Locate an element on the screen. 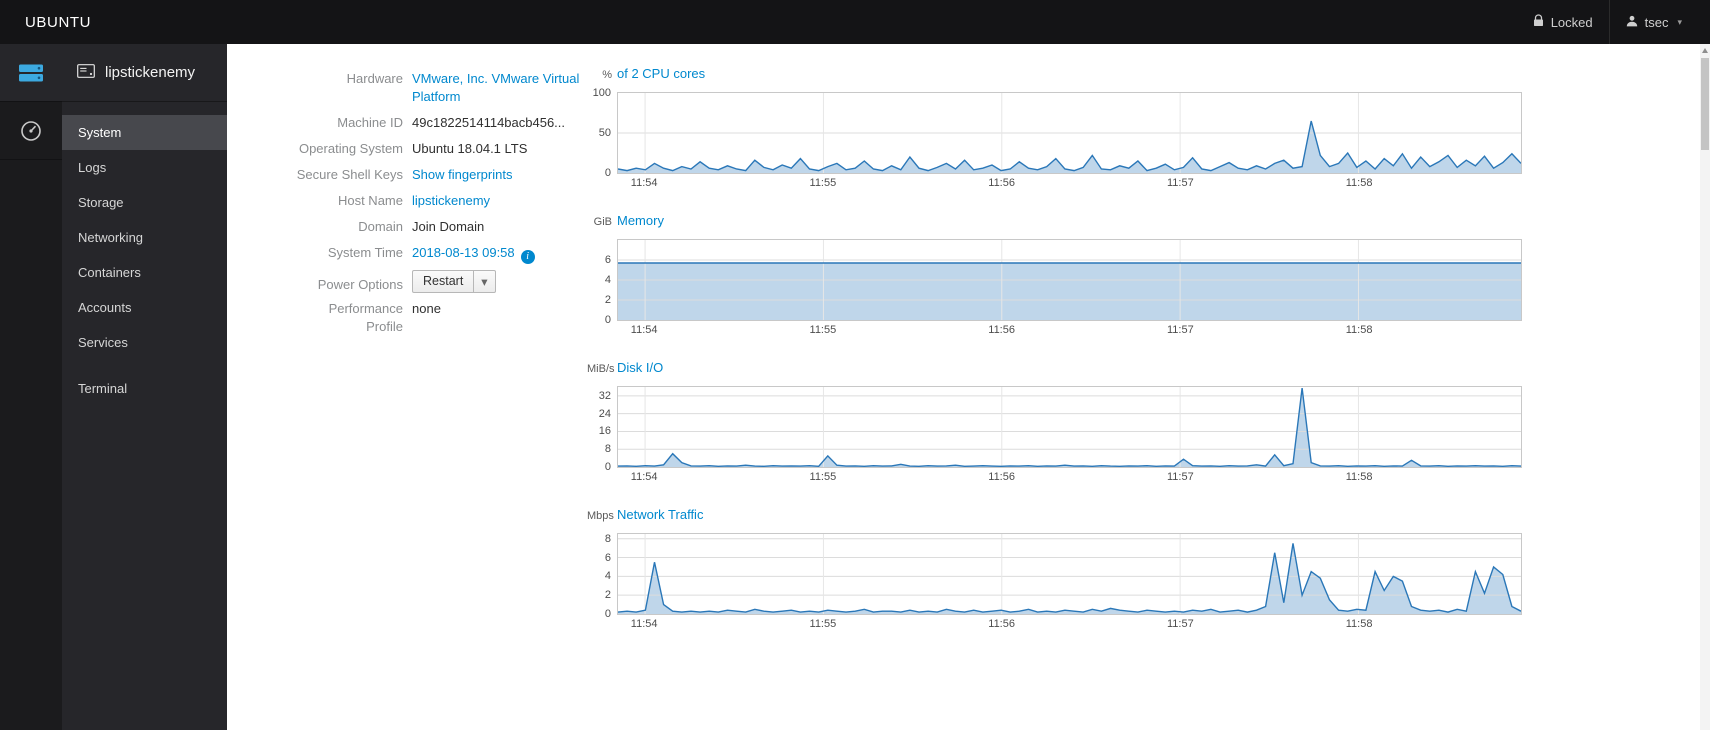 Image resolution: width=1710 pixels, height=730 pixels. sidebar-item-storage: Storage is located at coordinates (144, 202).